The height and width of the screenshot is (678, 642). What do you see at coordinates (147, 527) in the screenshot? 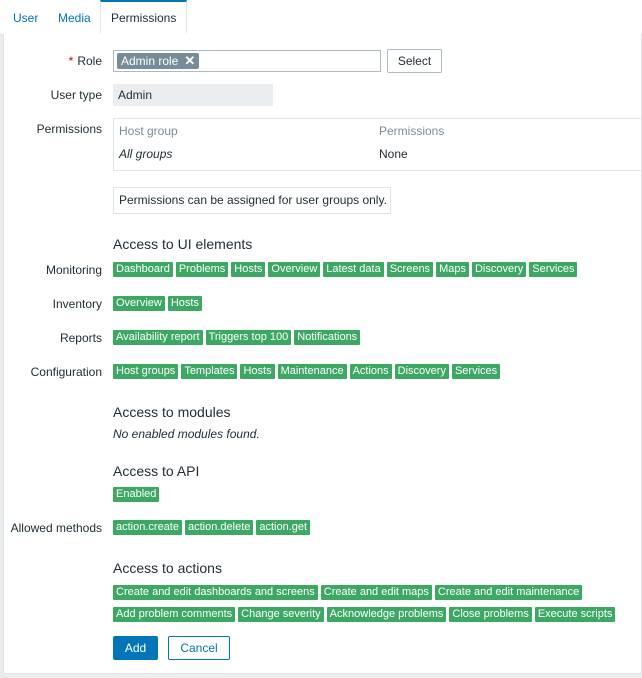
I see `tag: action.create` at bounding box center [147, 527].